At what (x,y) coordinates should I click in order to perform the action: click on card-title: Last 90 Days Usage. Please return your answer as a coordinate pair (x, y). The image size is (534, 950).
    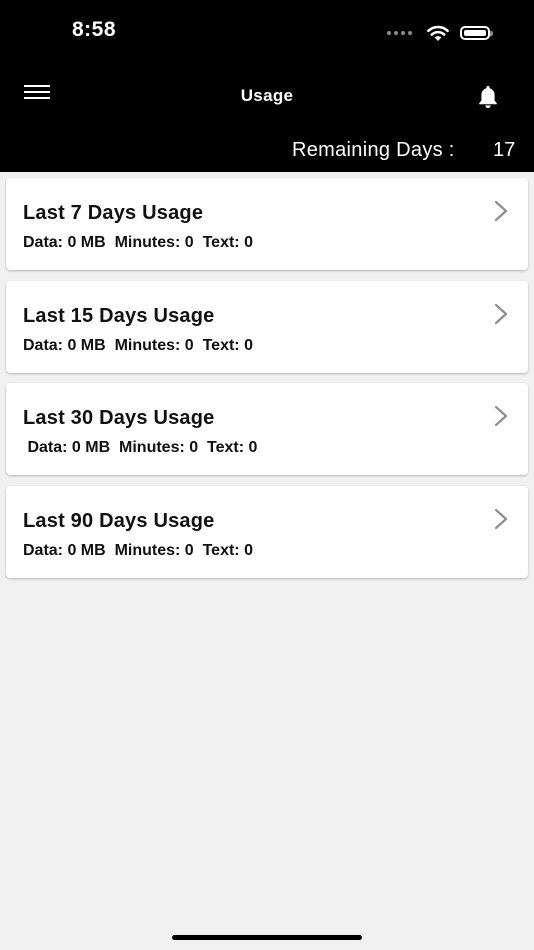
    Looking at the image, I should click on (119, 521).